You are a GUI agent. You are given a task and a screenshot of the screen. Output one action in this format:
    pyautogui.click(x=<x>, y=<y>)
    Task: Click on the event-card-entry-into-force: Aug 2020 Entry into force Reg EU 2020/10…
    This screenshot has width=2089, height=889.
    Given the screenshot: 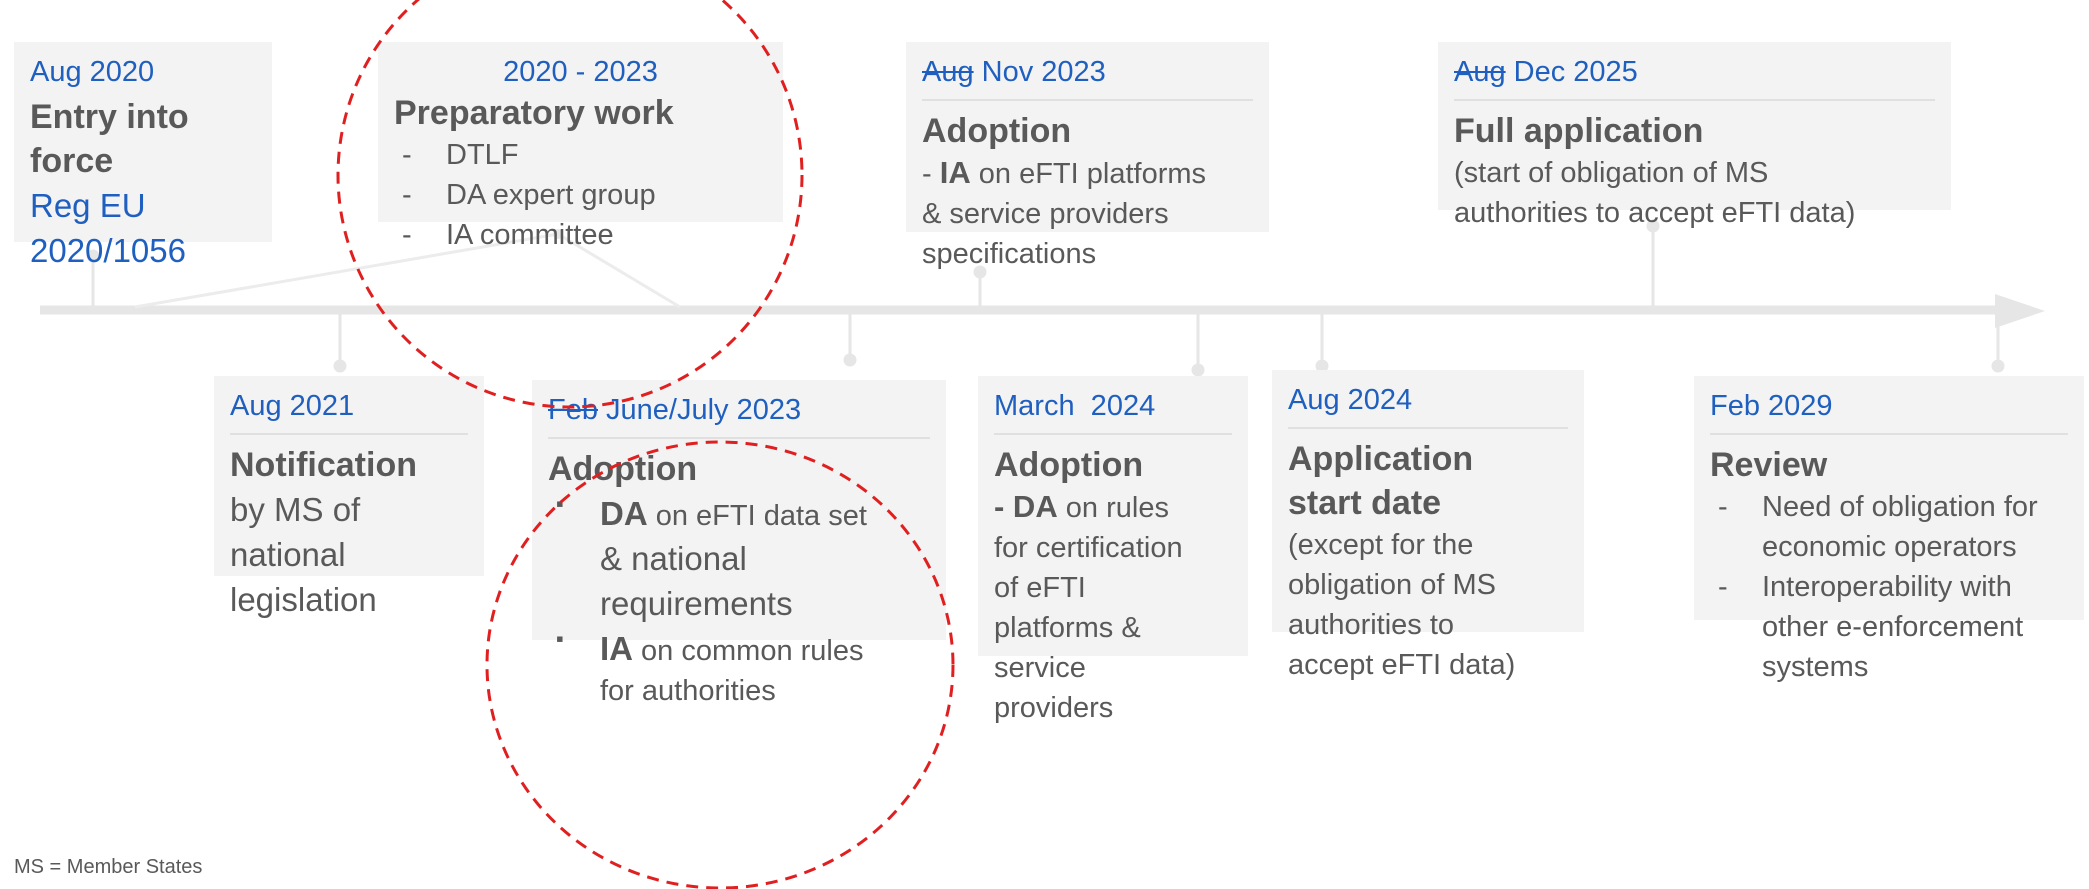 What is the action you would take?
    pyautogui.click(x=143, y=155)
    